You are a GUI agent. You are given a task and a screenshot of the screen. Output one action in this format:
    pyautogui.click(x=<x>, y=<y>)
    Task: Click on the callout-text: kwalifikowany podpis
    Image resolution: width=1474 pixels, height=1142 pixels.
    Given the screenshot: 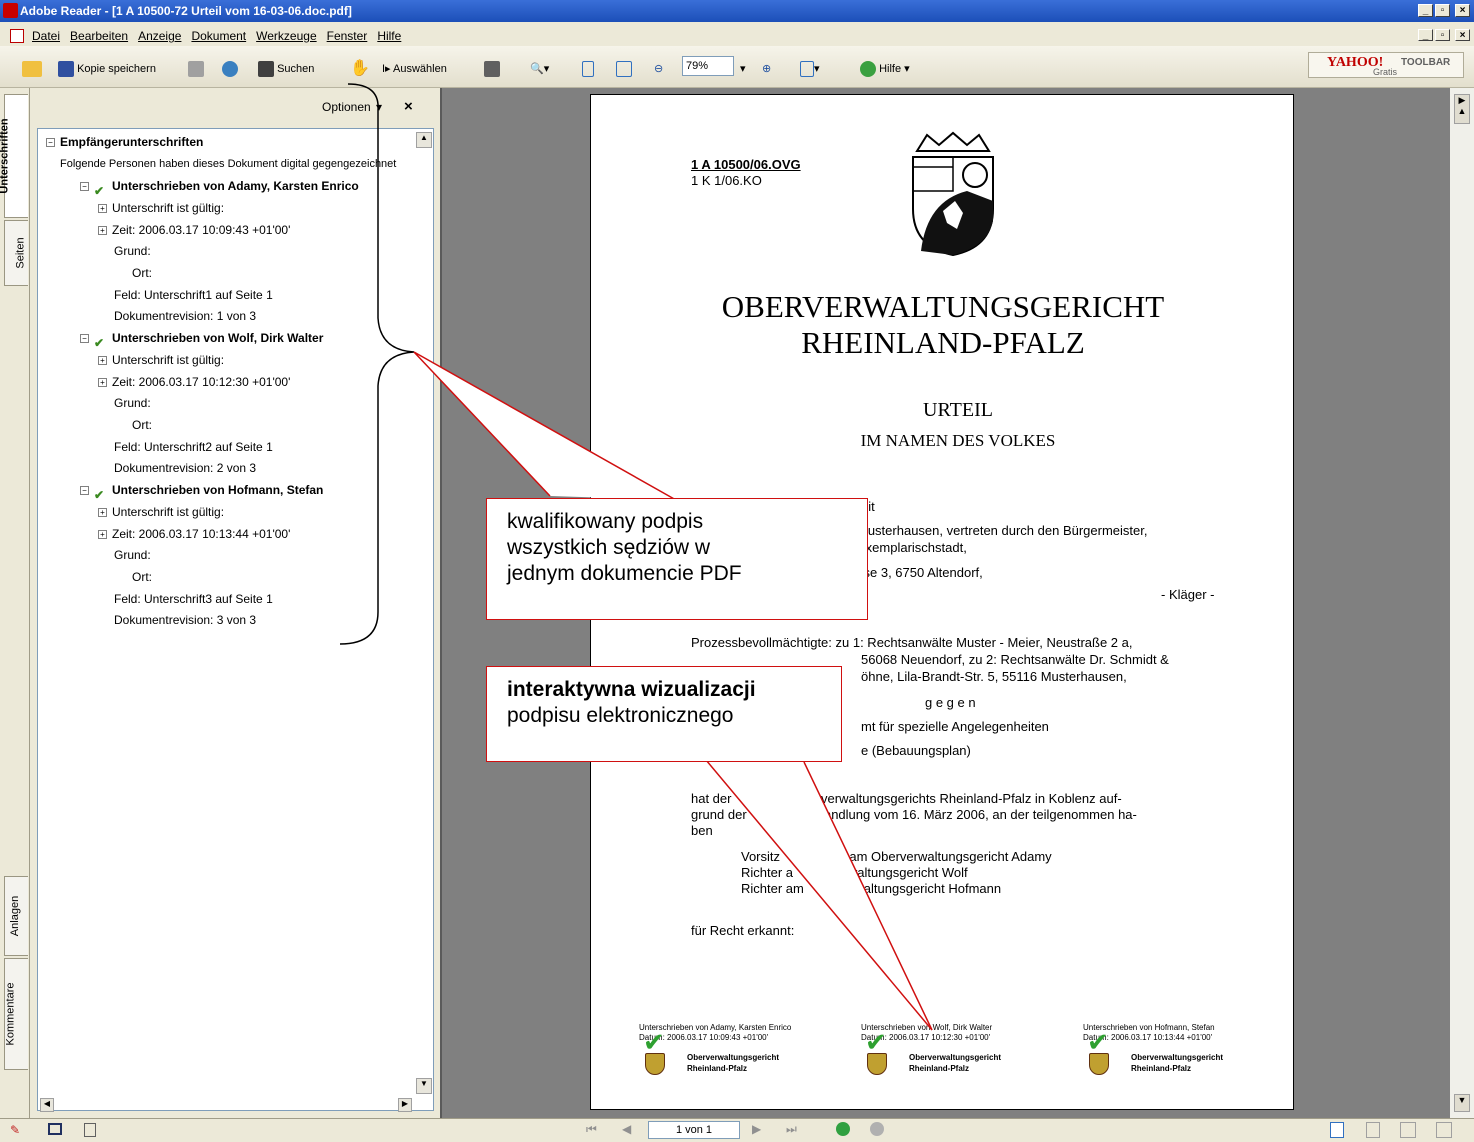 What is the action you would take?
    pyautogui.click(x=605, y=521)
    